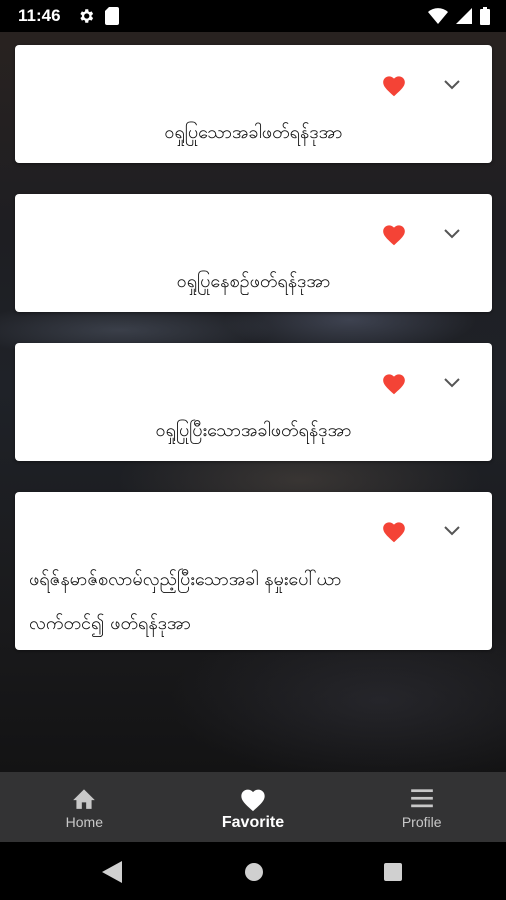  What do you see at coordinates (84, 799) in the screenshot?
I see `home-icon` at bounding box center [84, 799].